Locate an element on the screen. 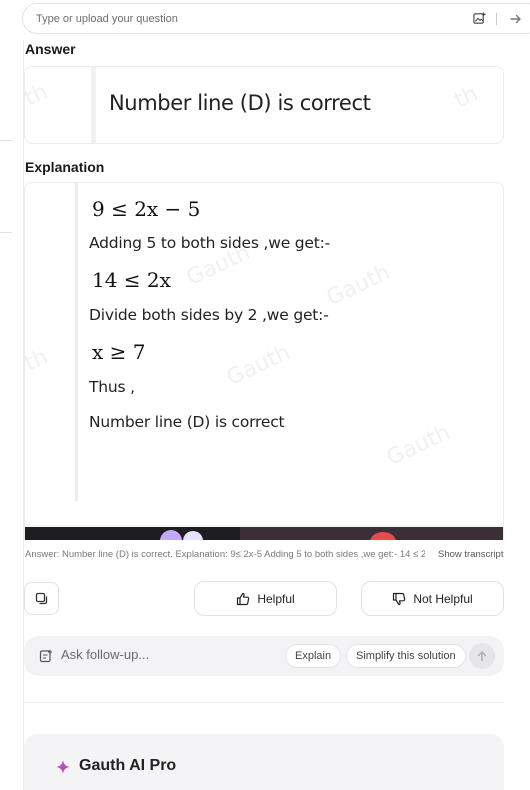 The height and width of the screenshot is (790, 530). equation-3: x ≥ 7 is located at coordinates (119, 352).